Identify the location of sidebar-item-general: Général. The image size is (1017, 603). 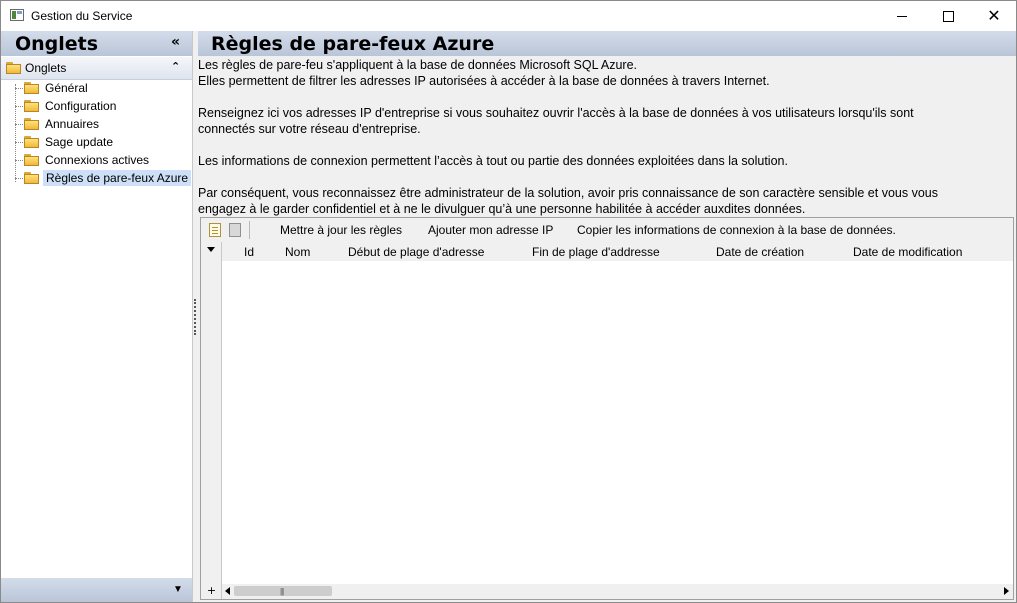
(96, 88).